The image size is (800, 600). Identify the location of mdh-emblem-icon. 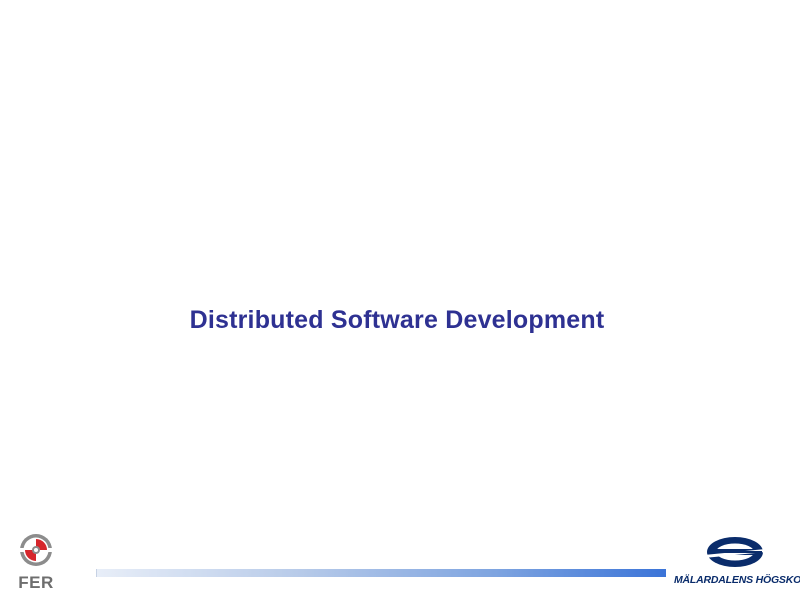
(735, 552).